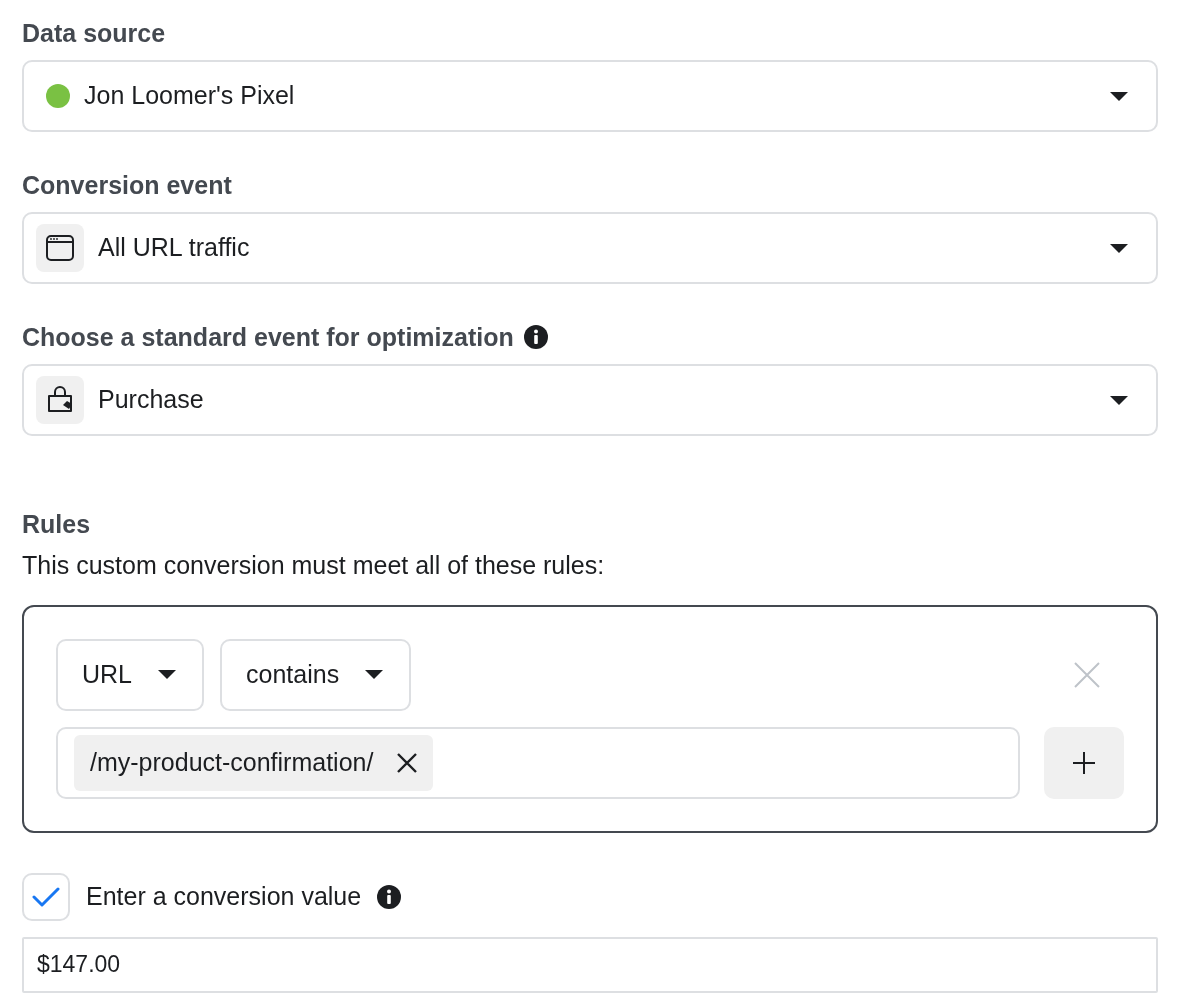 Image resolution: width=1178 pixels, height=998 pixels. What do you see at coordinates (1084, 762) in the screenshot?
I see `plus-icon` at bounding box center [1084, 762].